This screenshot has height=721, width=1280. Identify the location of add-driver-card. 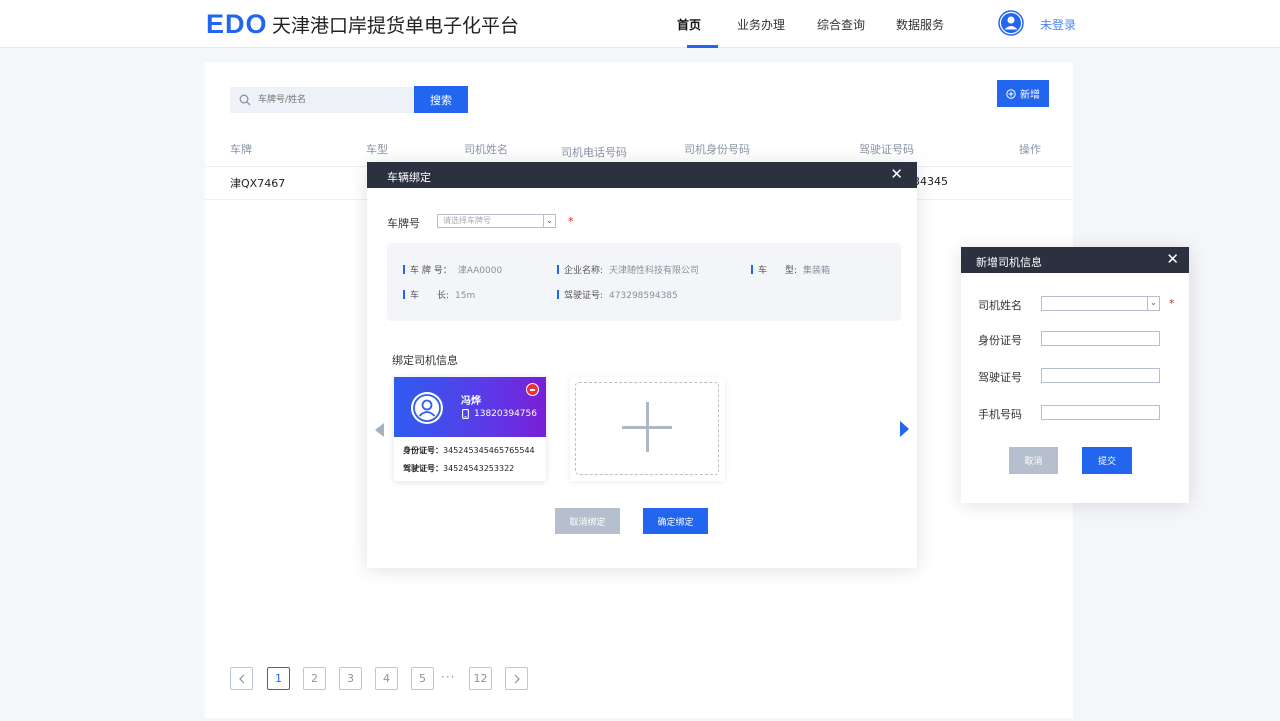
(647, 429).